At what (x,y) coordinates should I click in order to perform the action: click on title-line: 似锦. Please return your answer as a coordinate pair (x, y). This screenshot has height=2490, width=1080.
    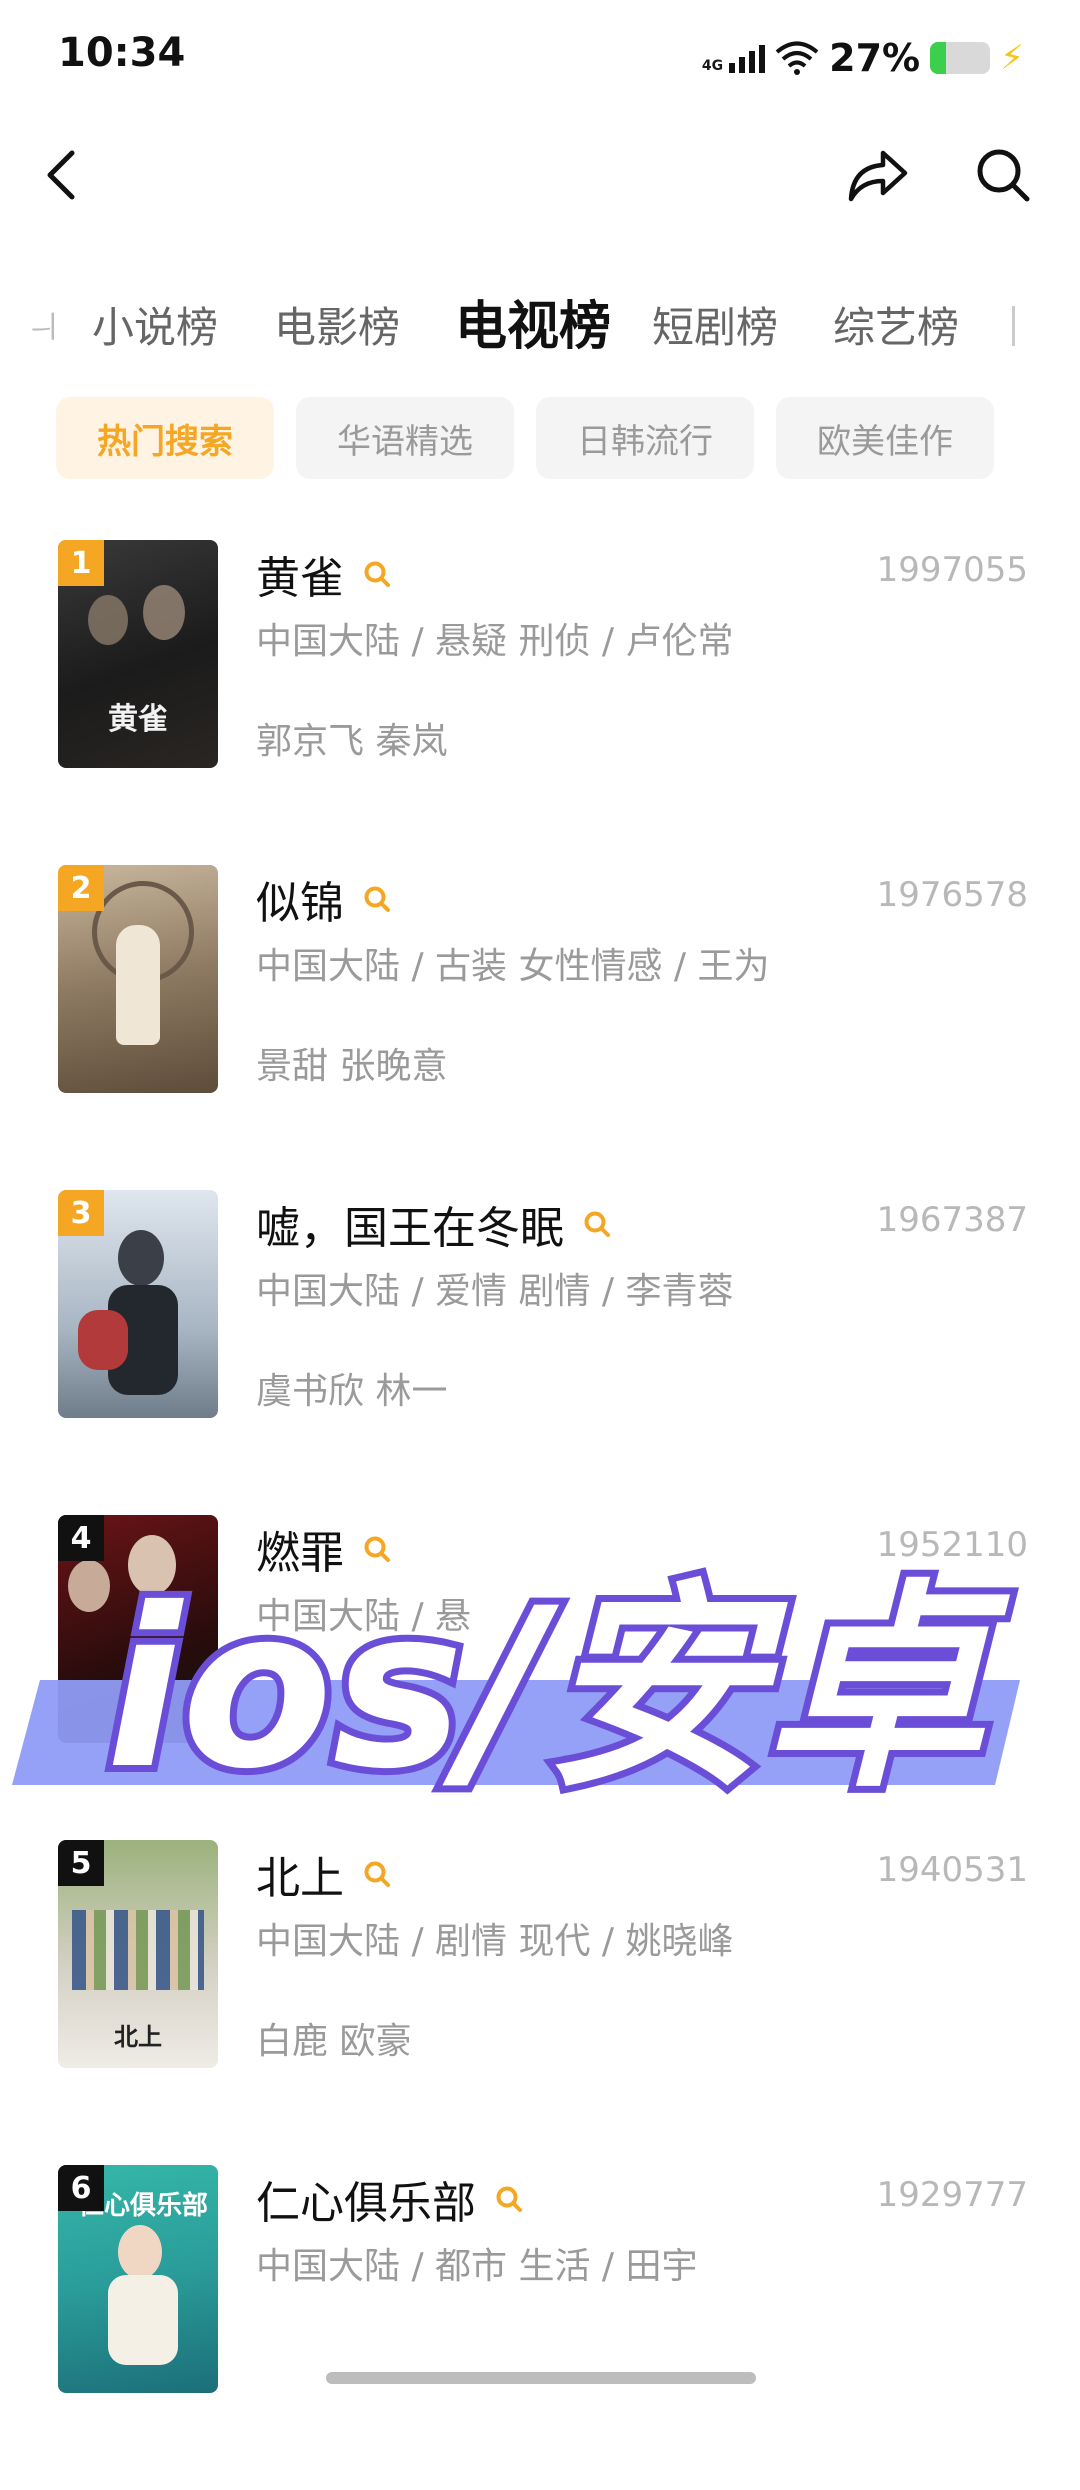
    Looking at the image, I should click on (324, 899).